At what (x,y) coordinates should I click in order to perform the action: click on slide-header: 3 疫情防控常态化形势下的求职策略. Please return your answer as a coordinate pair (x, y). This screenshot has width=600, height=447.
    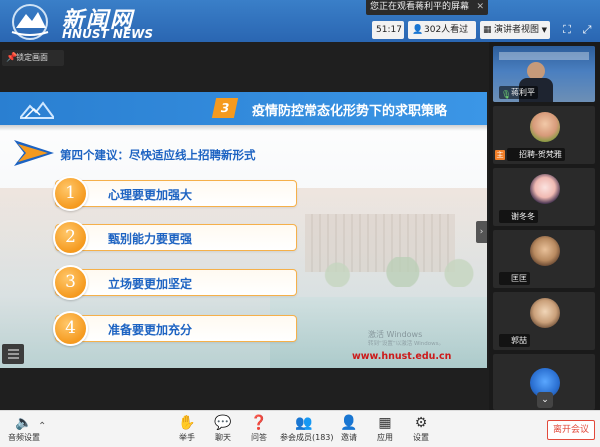
    Looking at the image, I should click on (243, 108).